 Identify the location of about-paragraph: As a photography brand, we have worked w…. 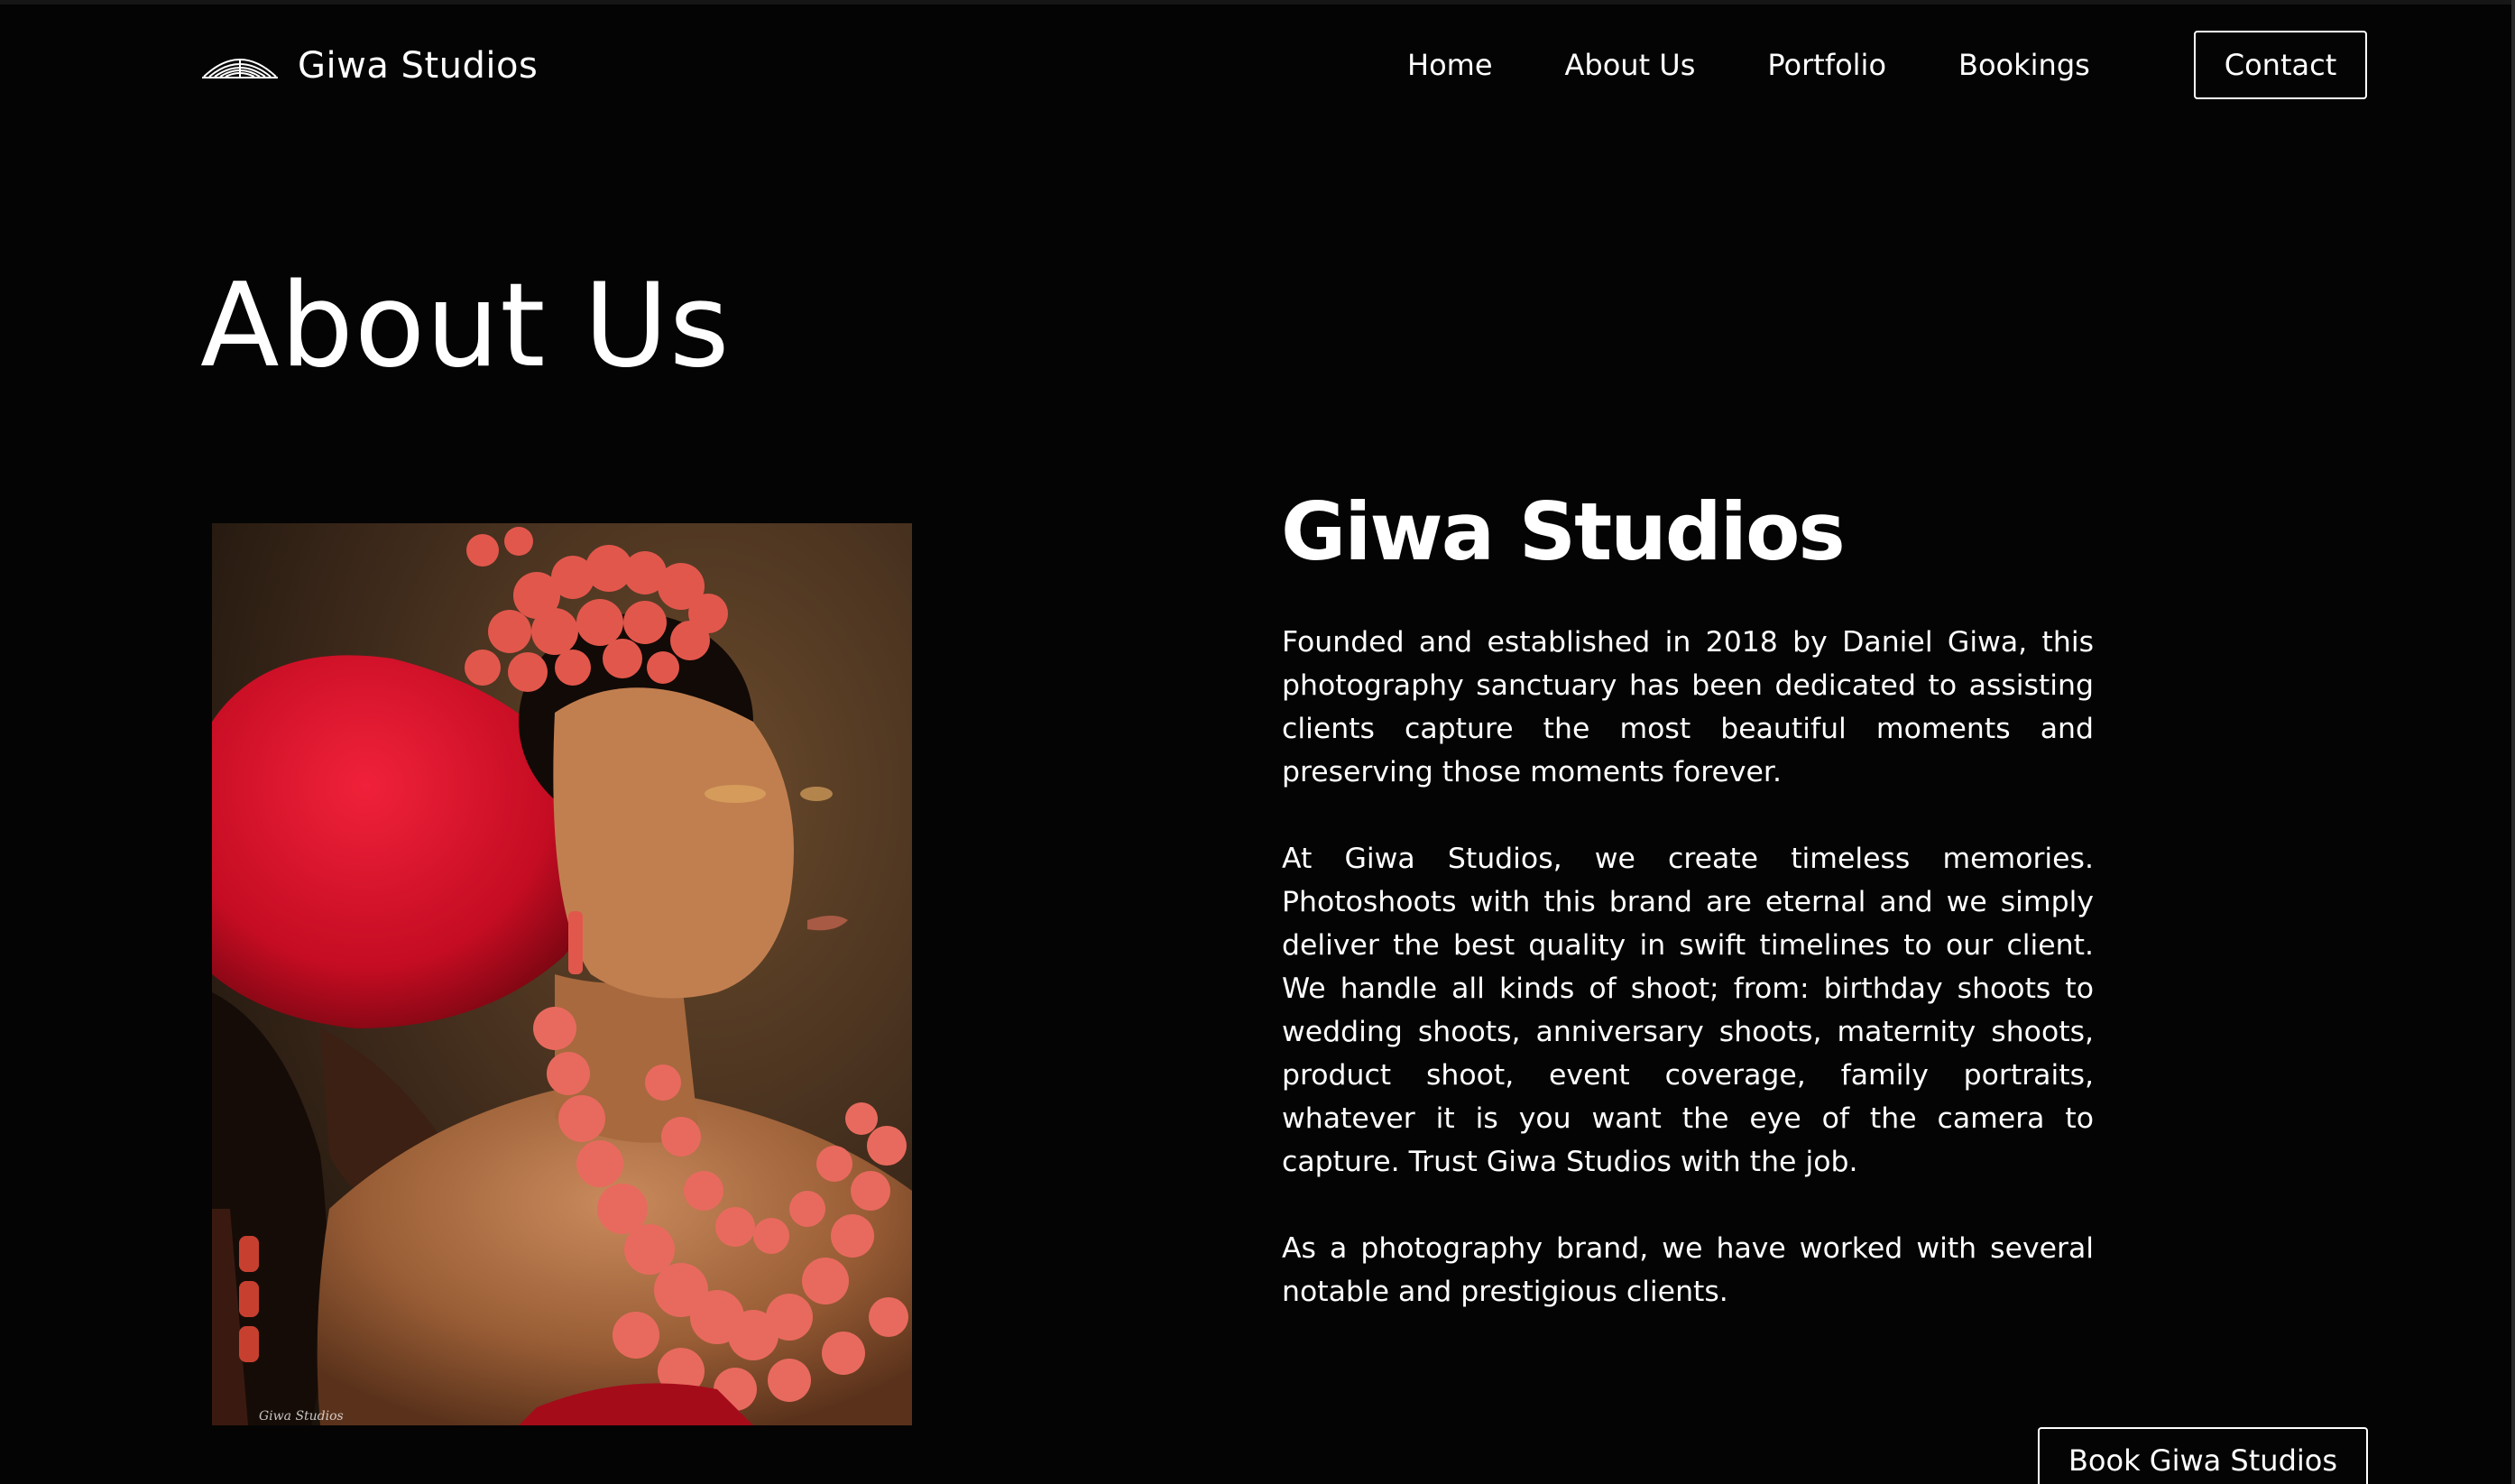
(1688, 1270).